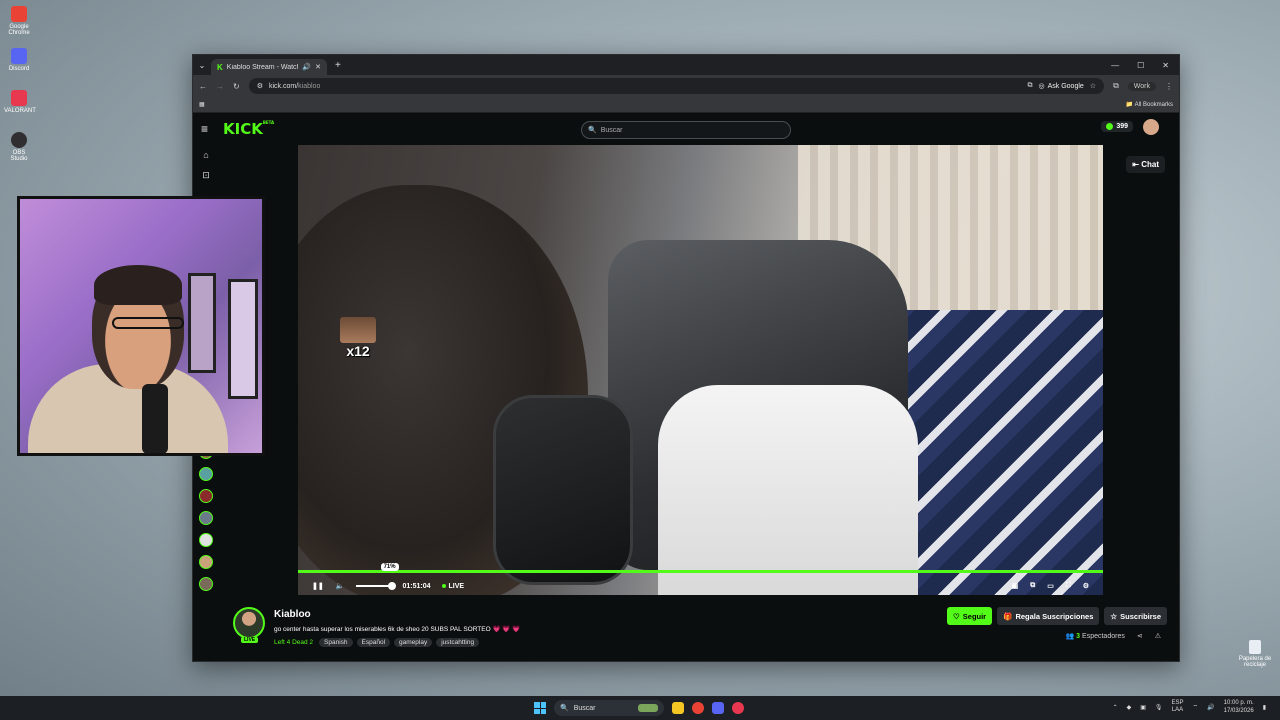 The image size is (1280, 720). Describe the element at coordinates (1150, 164) in the screenshot. I see `chat-label: Chat` at that location.